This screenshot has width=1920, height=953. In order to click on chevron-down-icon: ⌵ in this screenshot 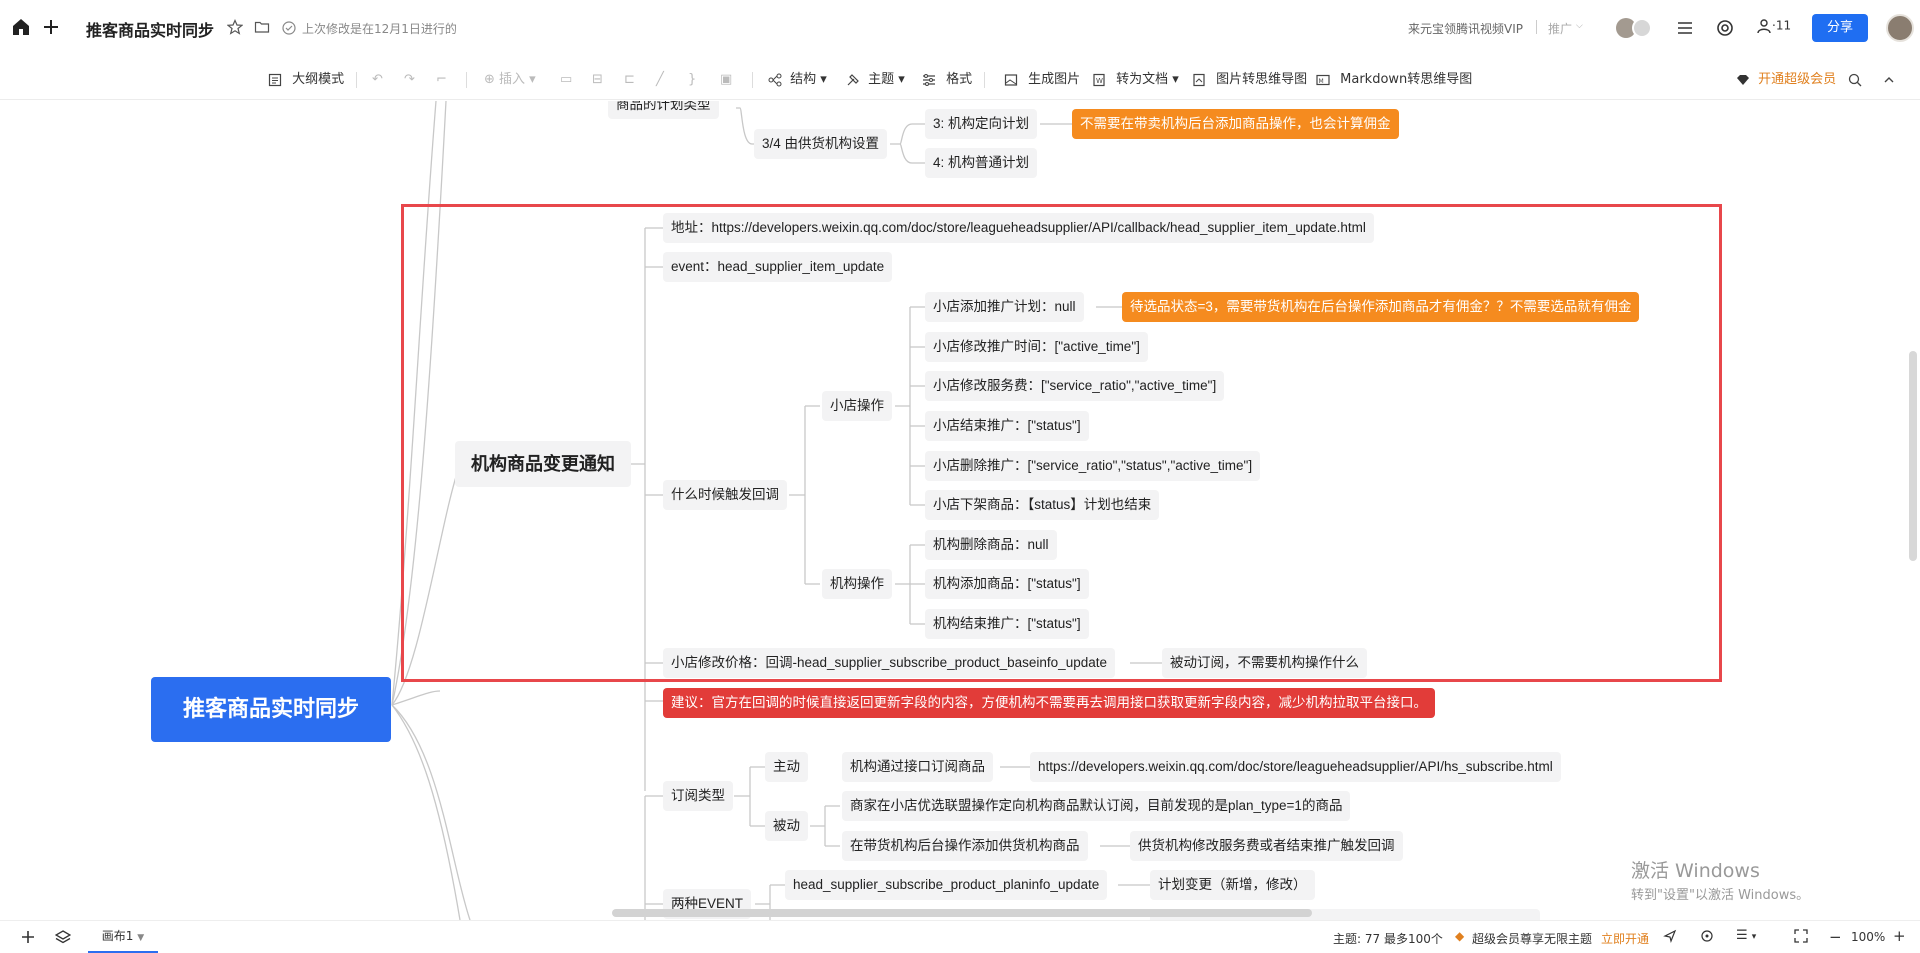, I will do `click(1579, 26)`.